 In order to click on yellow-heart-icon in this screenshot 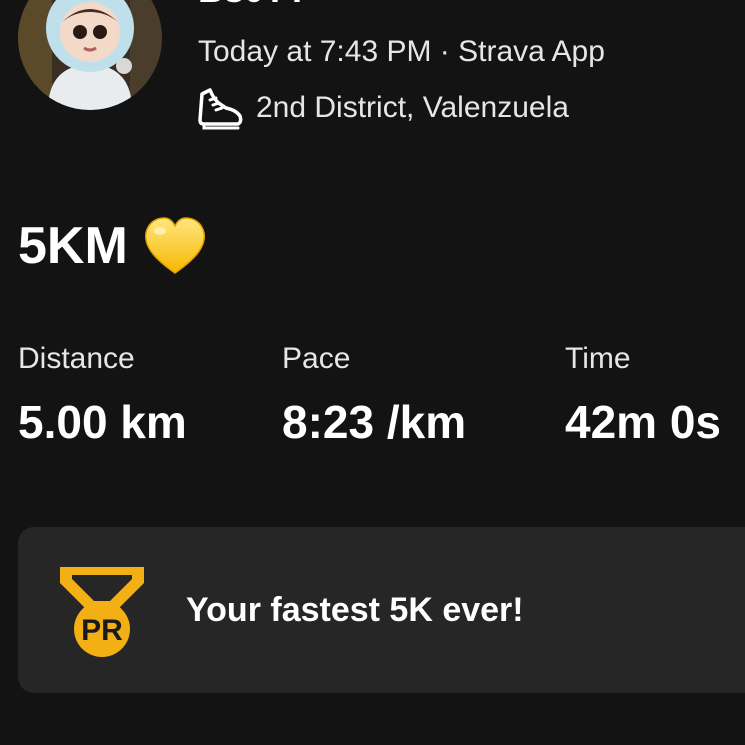, I will do `click(175, 246)`.